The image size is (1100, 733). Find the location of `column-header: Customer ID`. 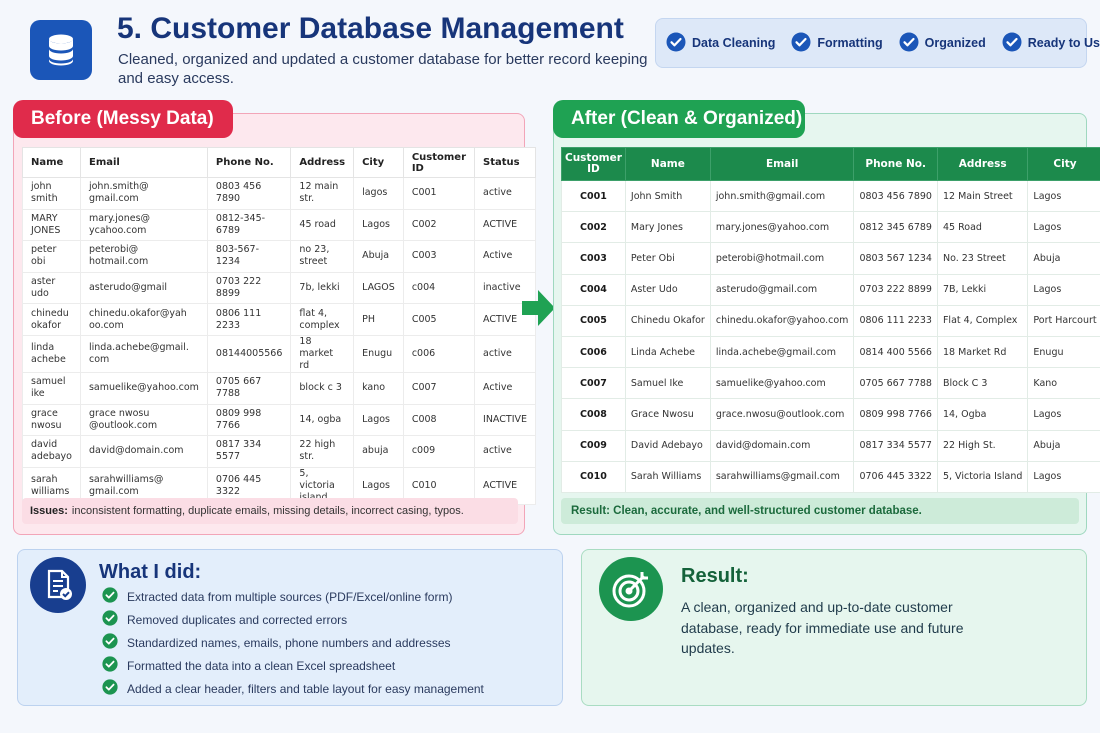

column-header: Customer ID is located at coordinates (439, 162).